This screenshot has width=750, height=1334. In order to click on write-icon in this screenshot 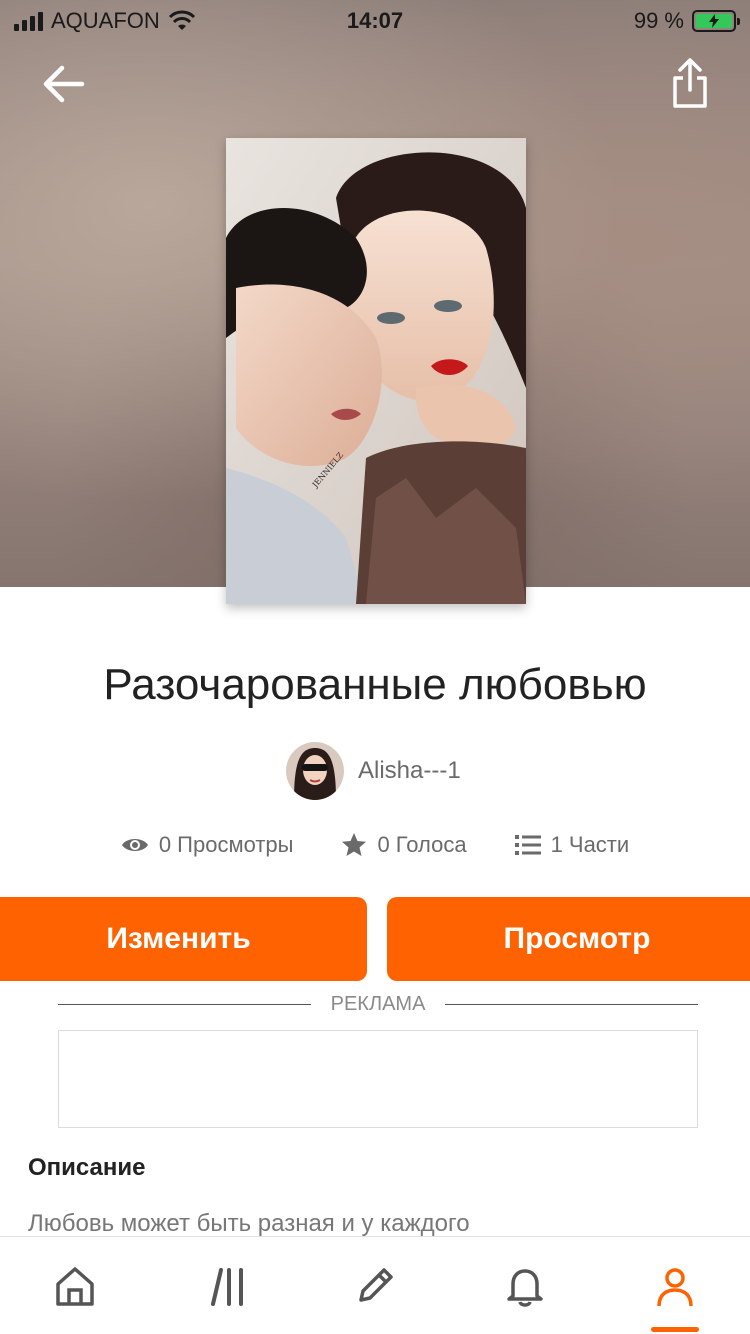, I will do `click(376, 1285)`.